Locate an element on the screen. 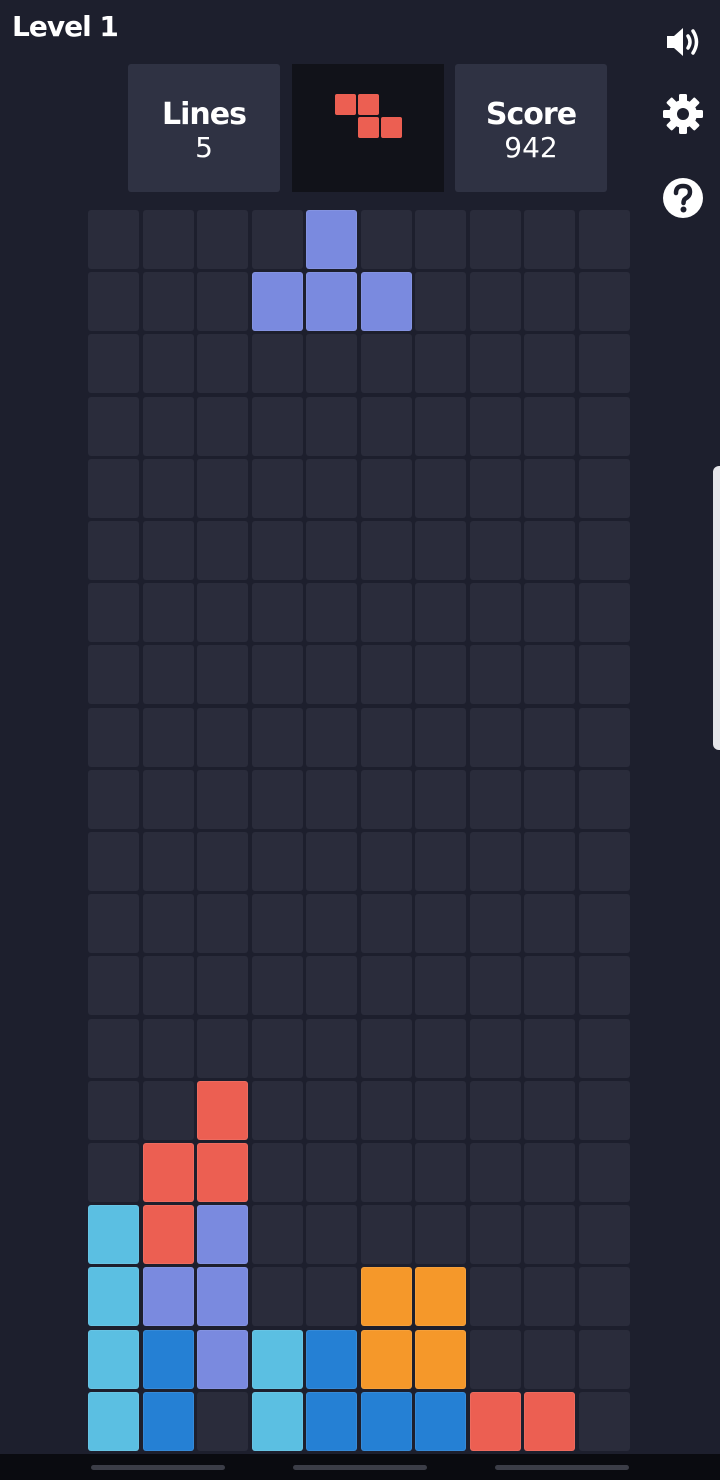 The height and width of the screenshot is (1480, 720). nav-pill-left is located at coordinates (158, 1467).